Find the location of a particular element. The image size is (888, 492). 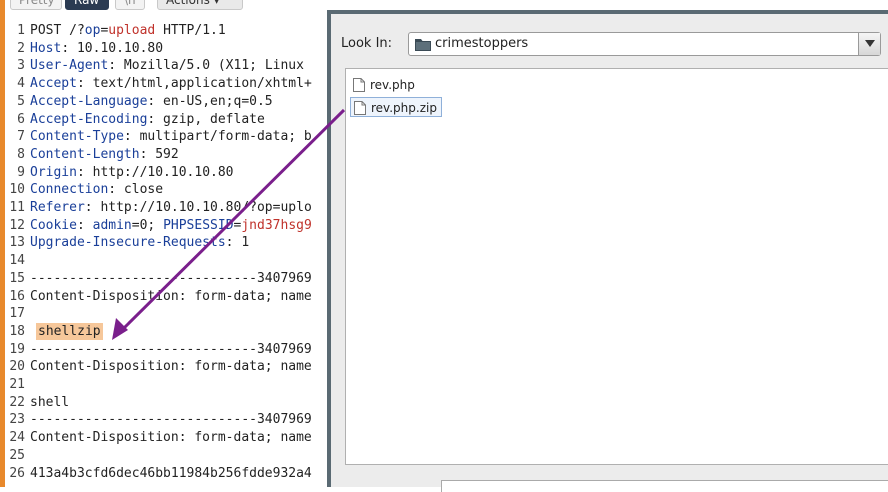

code-line: 21 is located at coordinates (170, 384).